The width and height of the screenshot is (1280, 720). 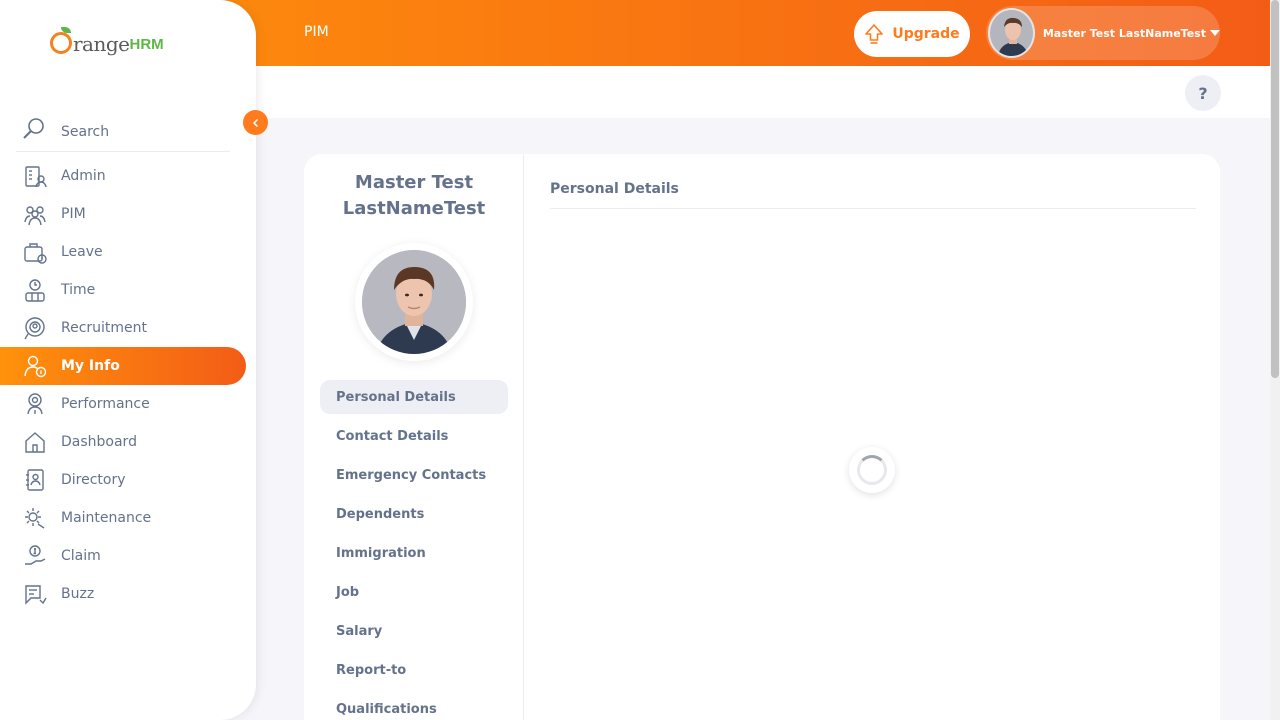 I want to click on dashboard-icon, so click(x=35, y=442).